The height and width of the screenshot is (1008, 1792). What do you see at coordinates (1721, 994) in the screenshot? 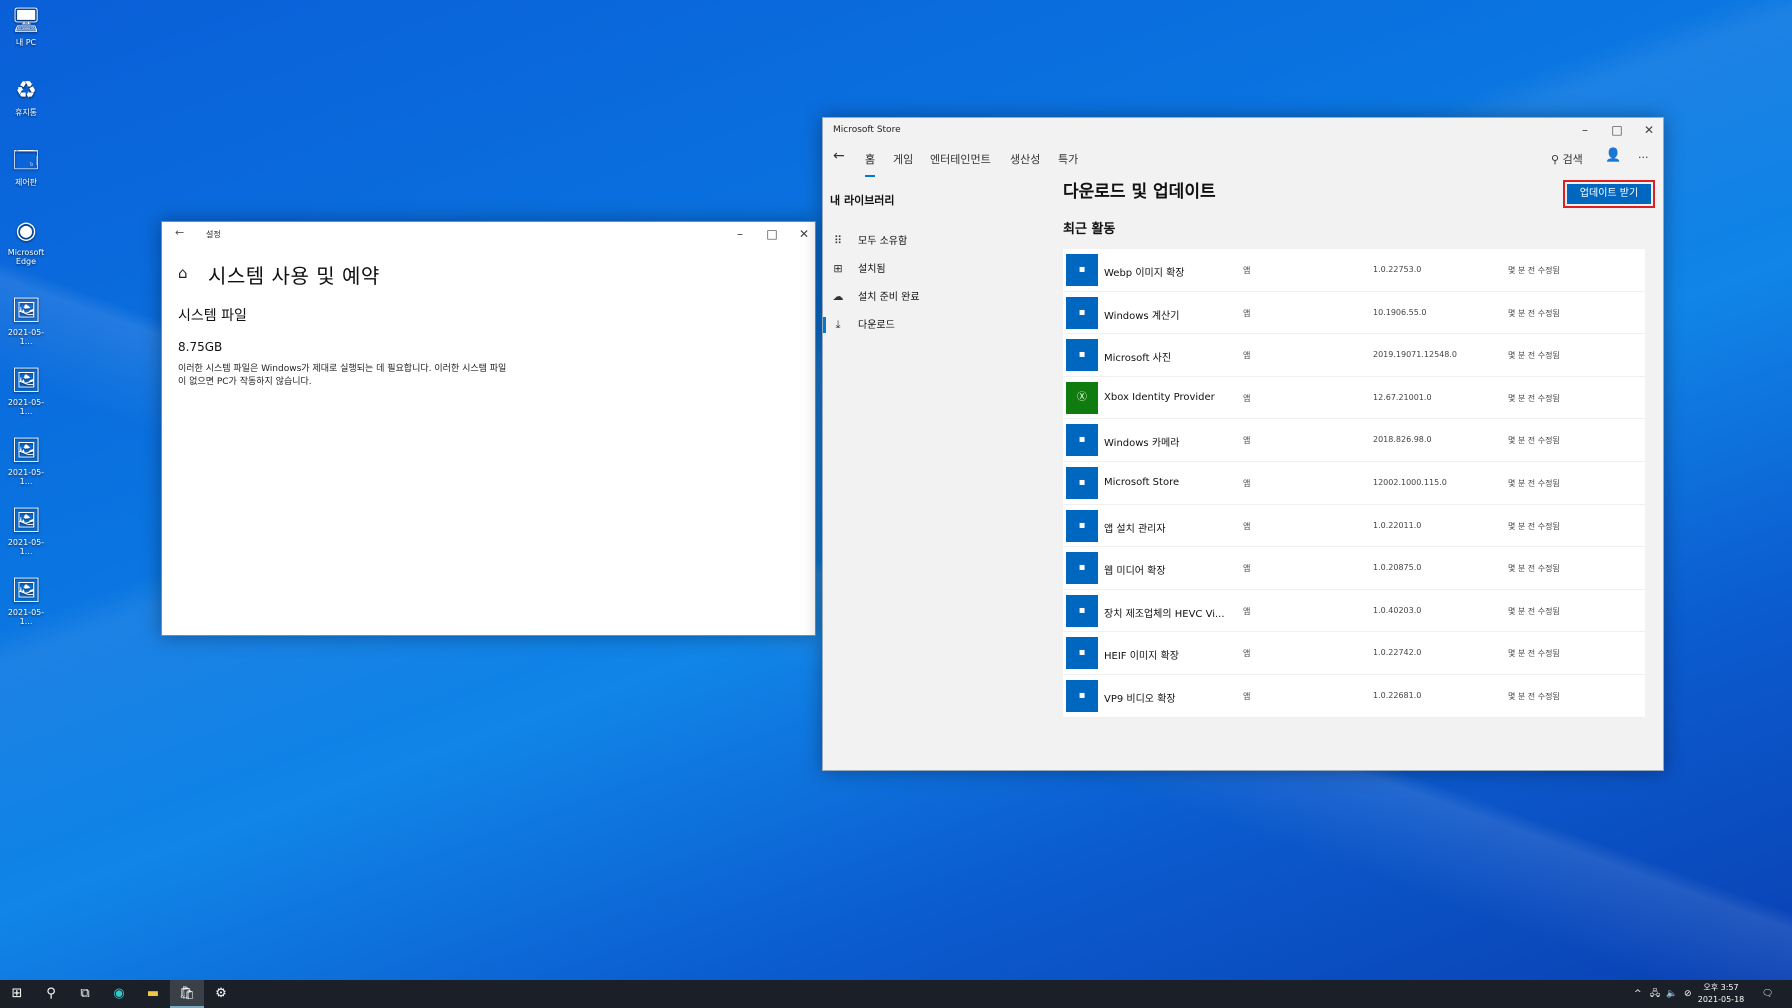
I see `clock: 오후 3:57 2021-05-18` at bounding box center [1721, 994].